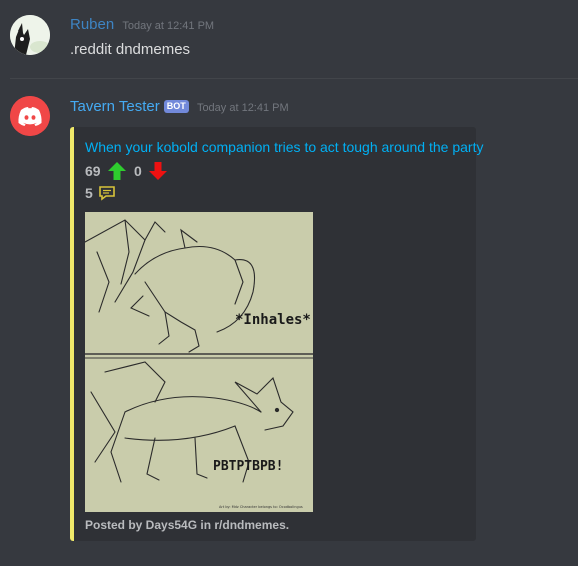 This screenshot has height=566, width=578. Describe the element at coordinates (273, 320) in the screenshot. I see `meme-text-top: *Inhales*` at that location.